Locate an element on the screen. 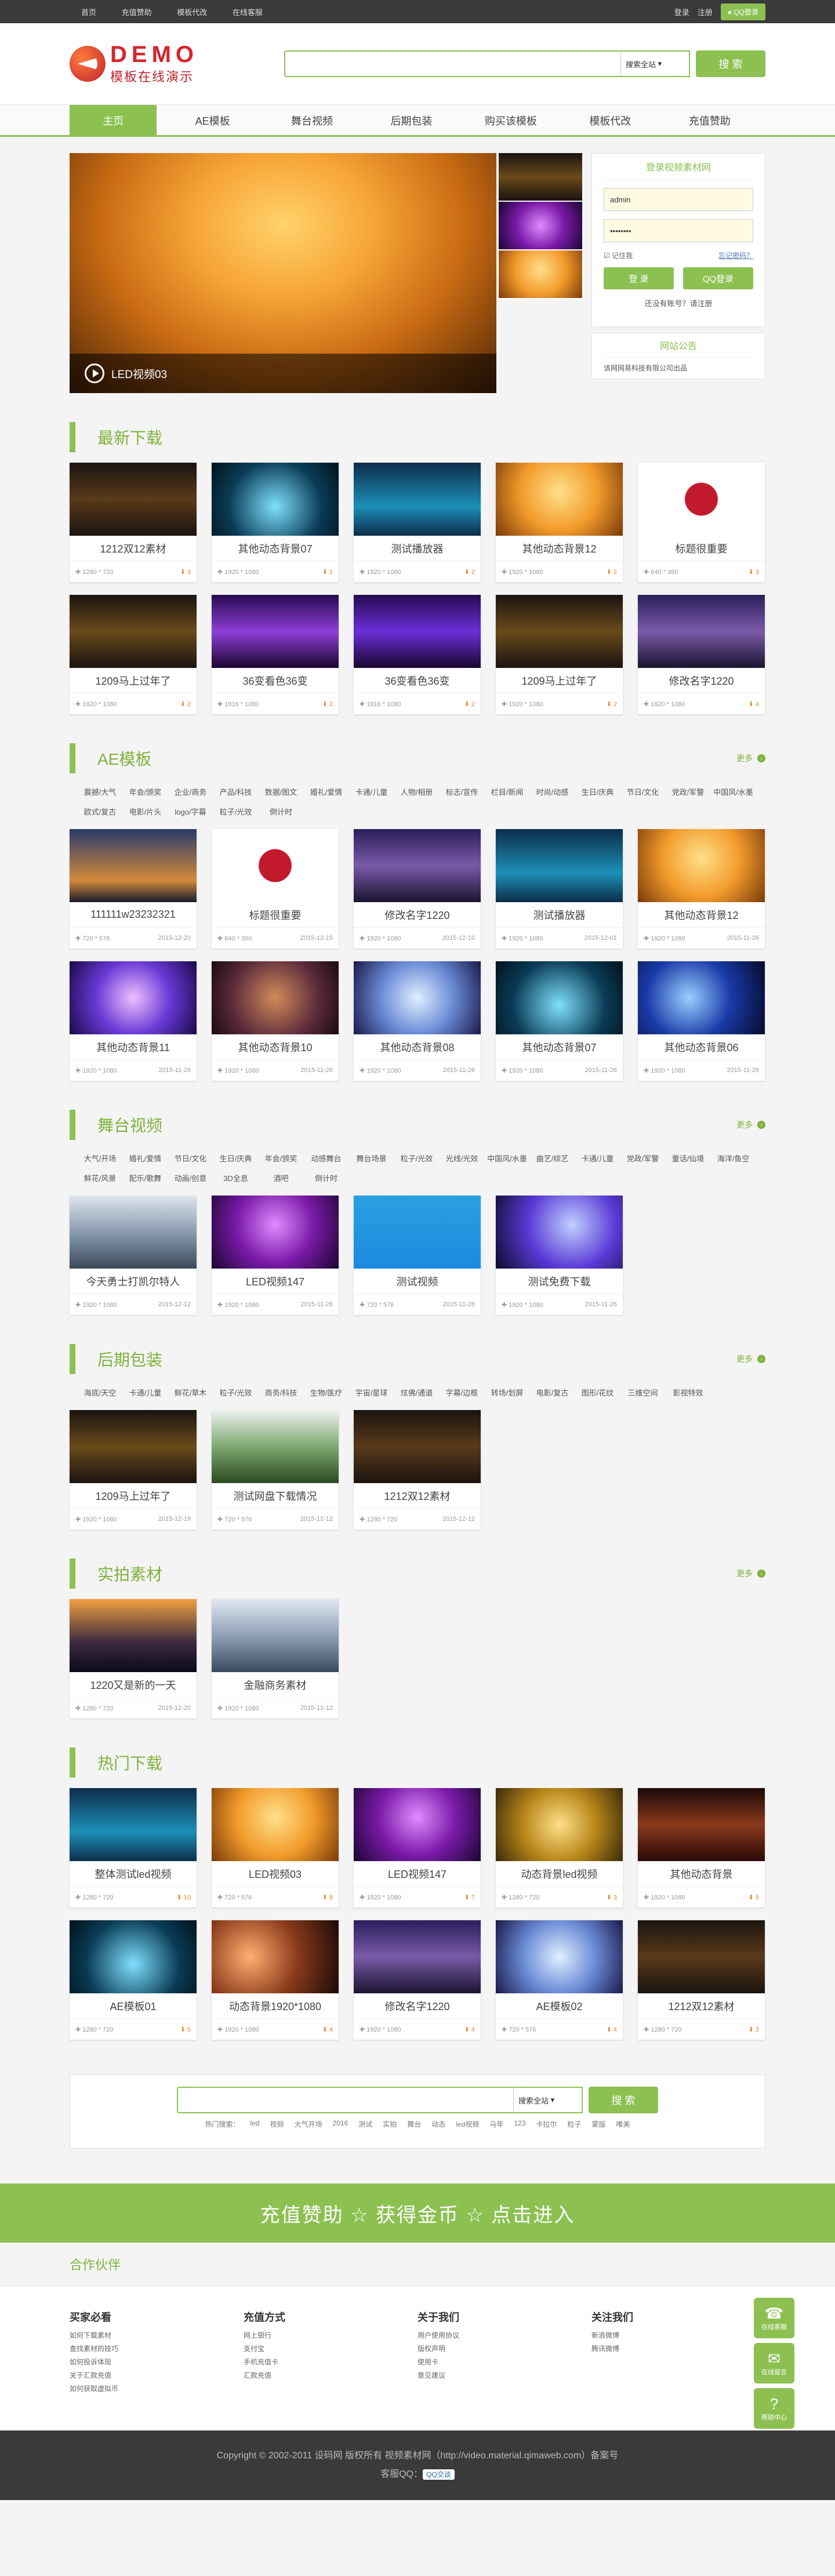 Image resolution: width=835 pixels, height=2576 pixels. top-link-service: 在线客服 is located at coordinates (248, 12).